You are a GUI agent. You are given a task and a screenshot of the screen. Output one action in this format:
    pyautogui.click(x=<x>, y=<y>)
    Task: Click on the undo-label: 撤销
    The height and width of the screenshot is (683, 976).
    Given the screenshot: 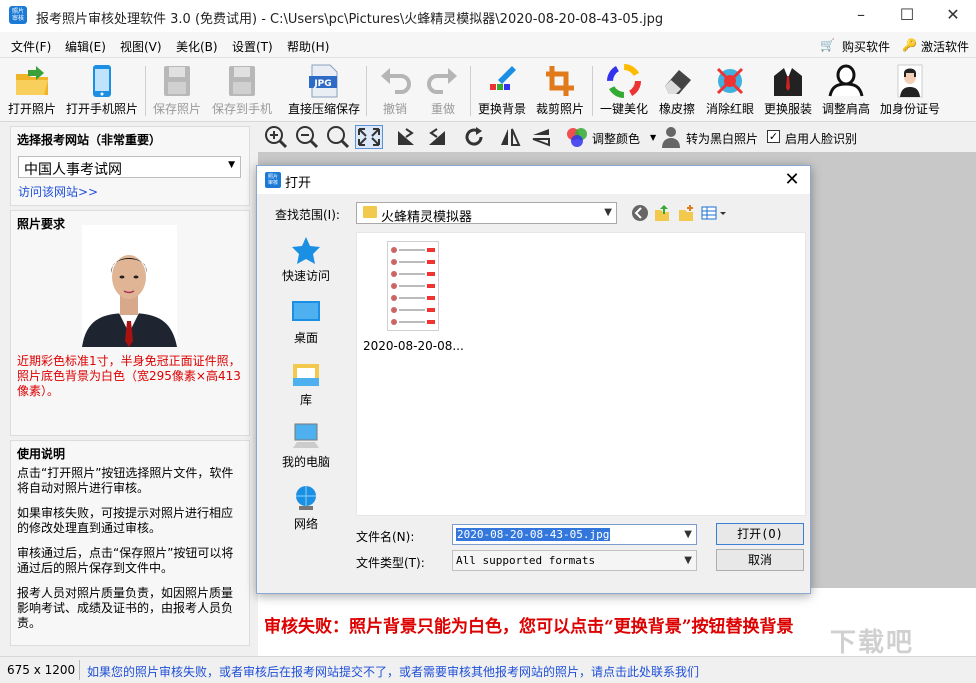 What is the action you would take?
    pyautogui.click(x=394, y=109)
    